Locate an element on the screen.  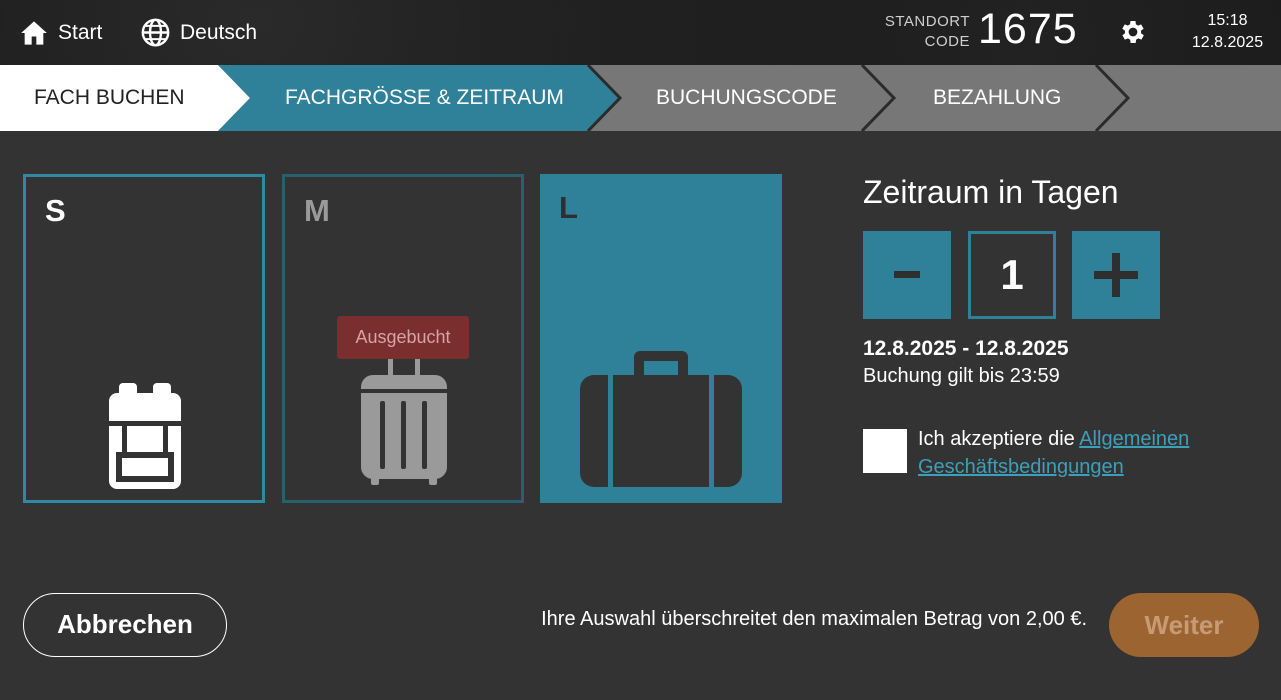
home-button: Start is located at coordinates (61, 32).